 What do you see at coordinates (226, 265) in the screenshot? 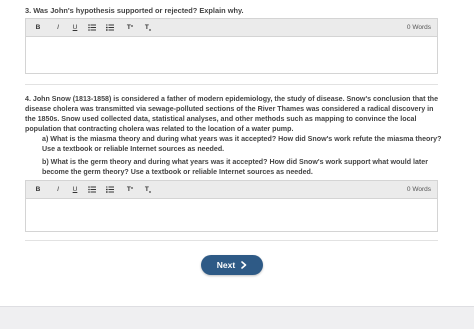
I see `next-button-label: Next` at bounding box center [226, 265].